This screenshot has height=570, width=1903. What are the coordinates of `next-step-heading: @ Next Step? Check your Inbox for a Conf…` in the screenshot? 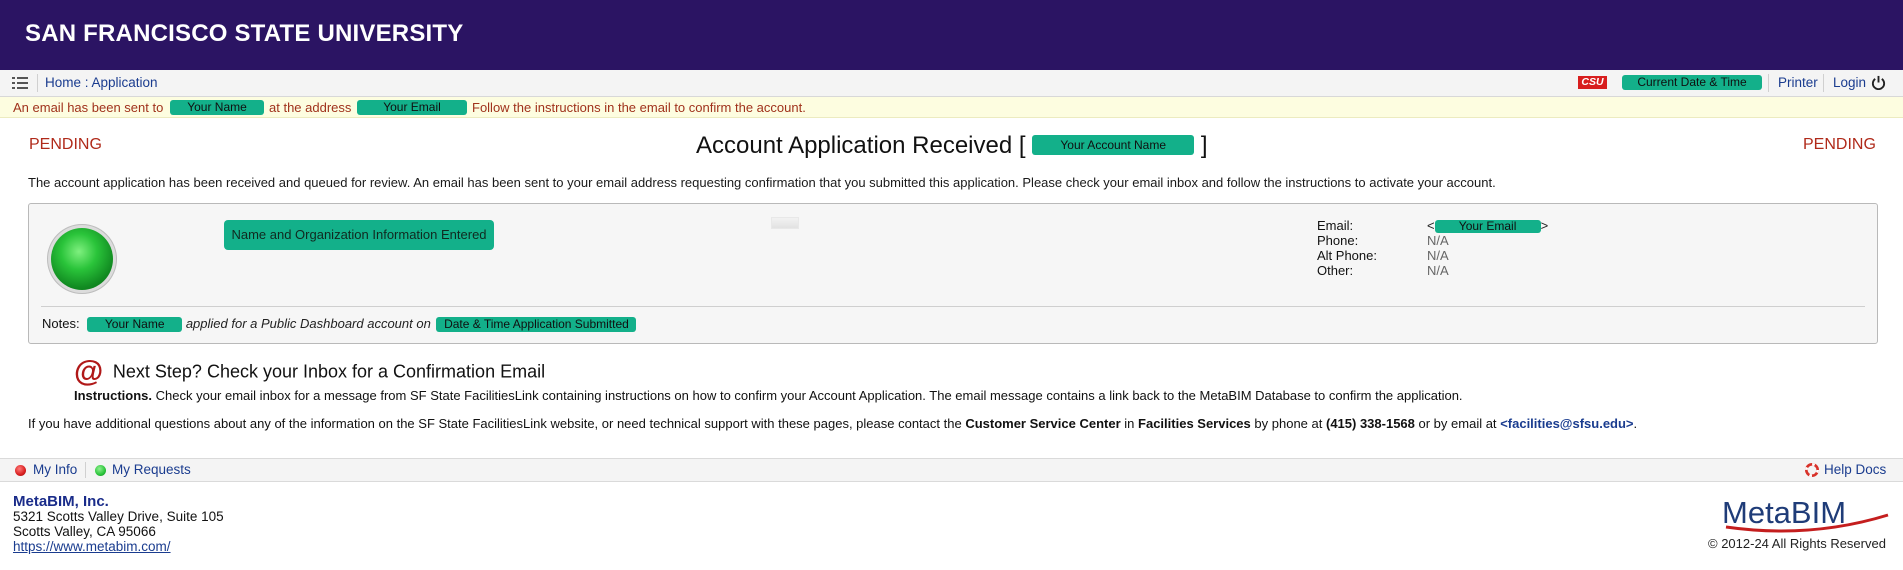 It's located at (309, 372).